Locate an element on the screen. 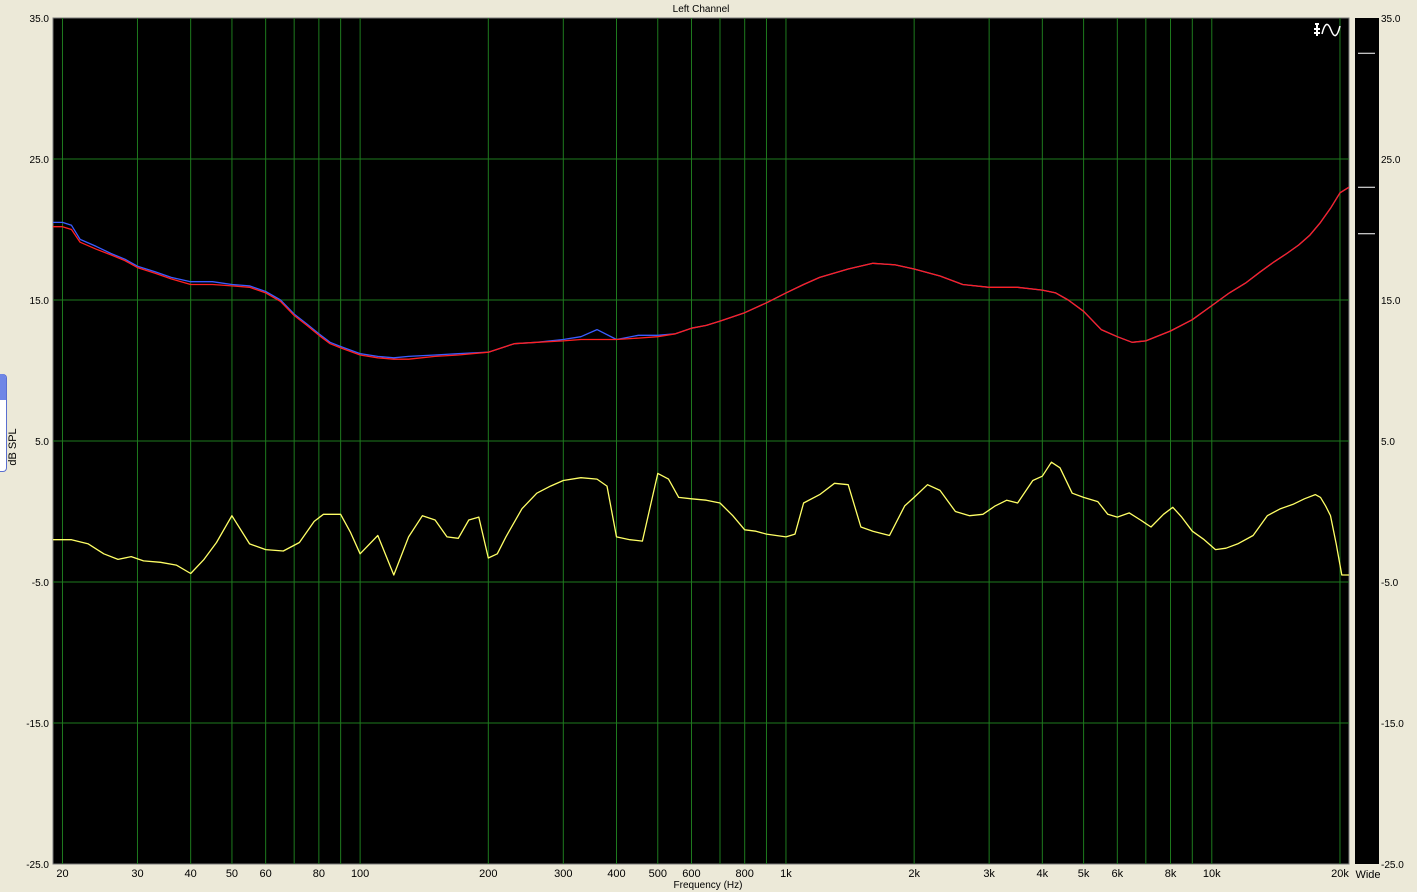 The width and height of the screenshot is (1417, 892). y-tick-label: -15.0 is located at coordinates (37, 724).